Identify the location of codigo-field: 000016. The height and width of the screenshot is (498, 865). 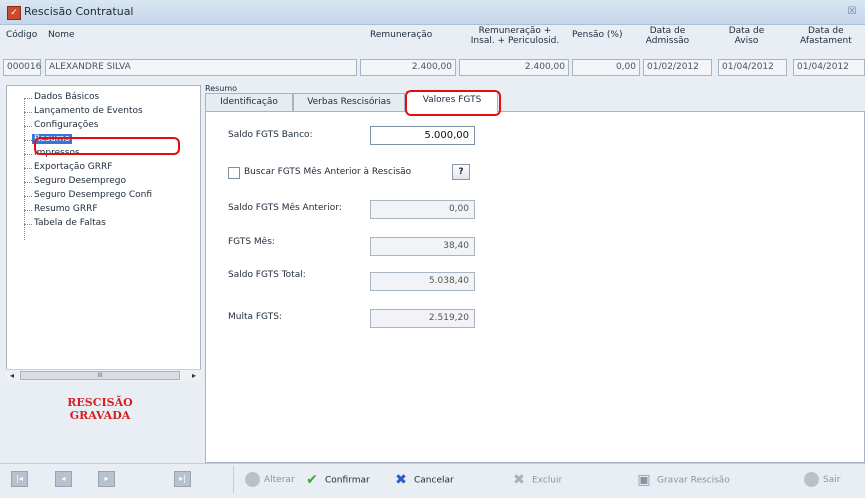
(22, 67).